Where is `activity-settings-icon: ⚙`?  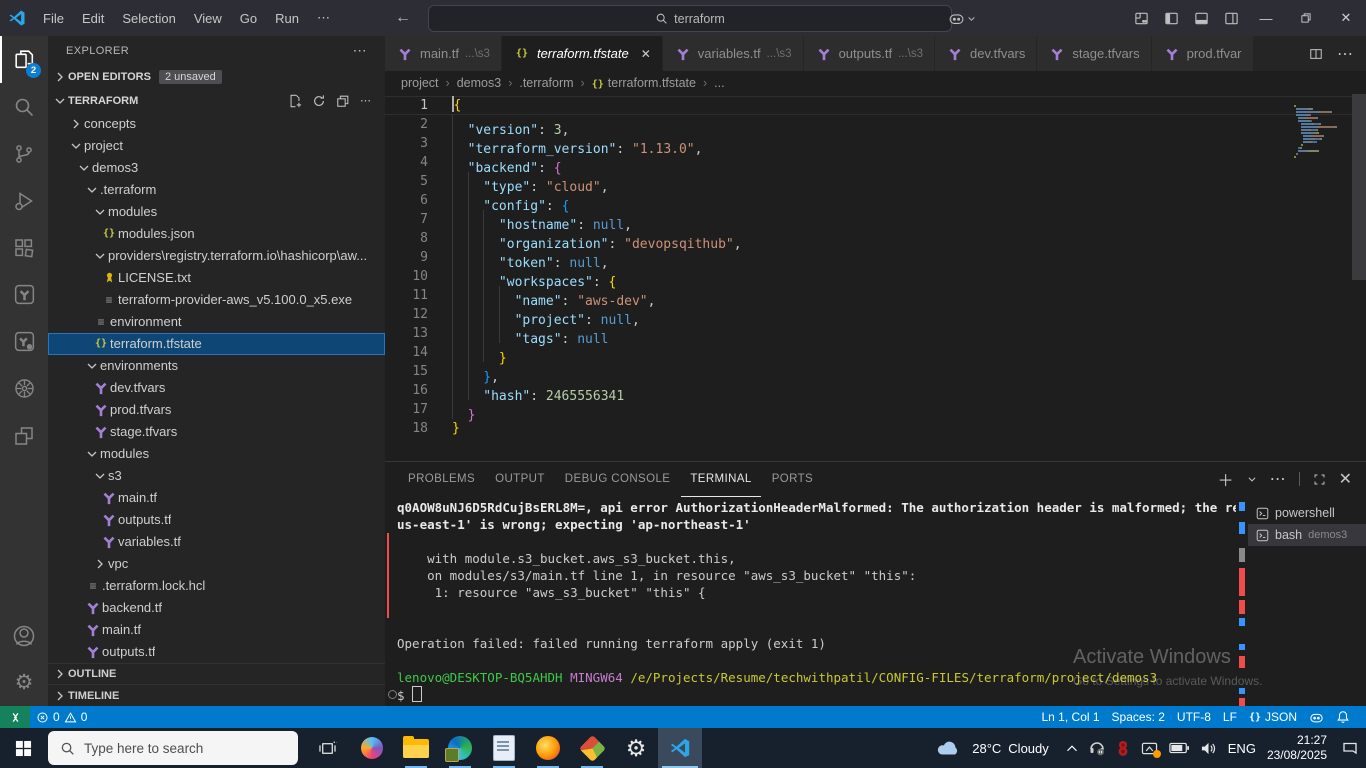
activity-settings-icon: ⚙ is located at coordinates (24, 682).